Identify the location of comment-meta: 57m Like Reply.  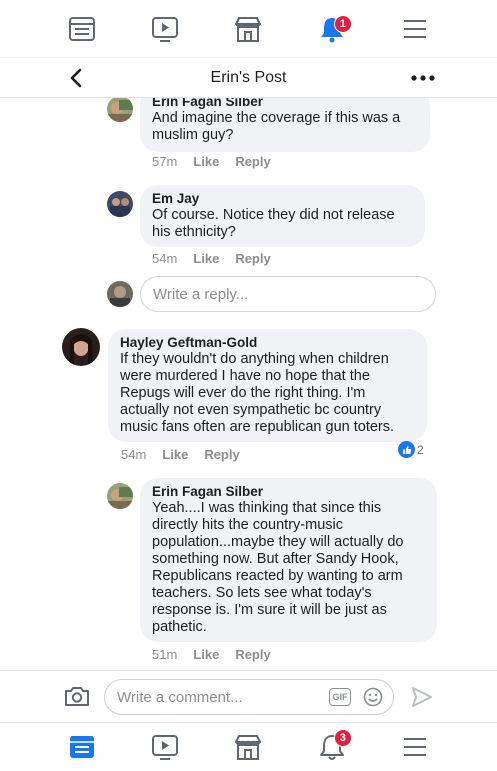
(211, 161).